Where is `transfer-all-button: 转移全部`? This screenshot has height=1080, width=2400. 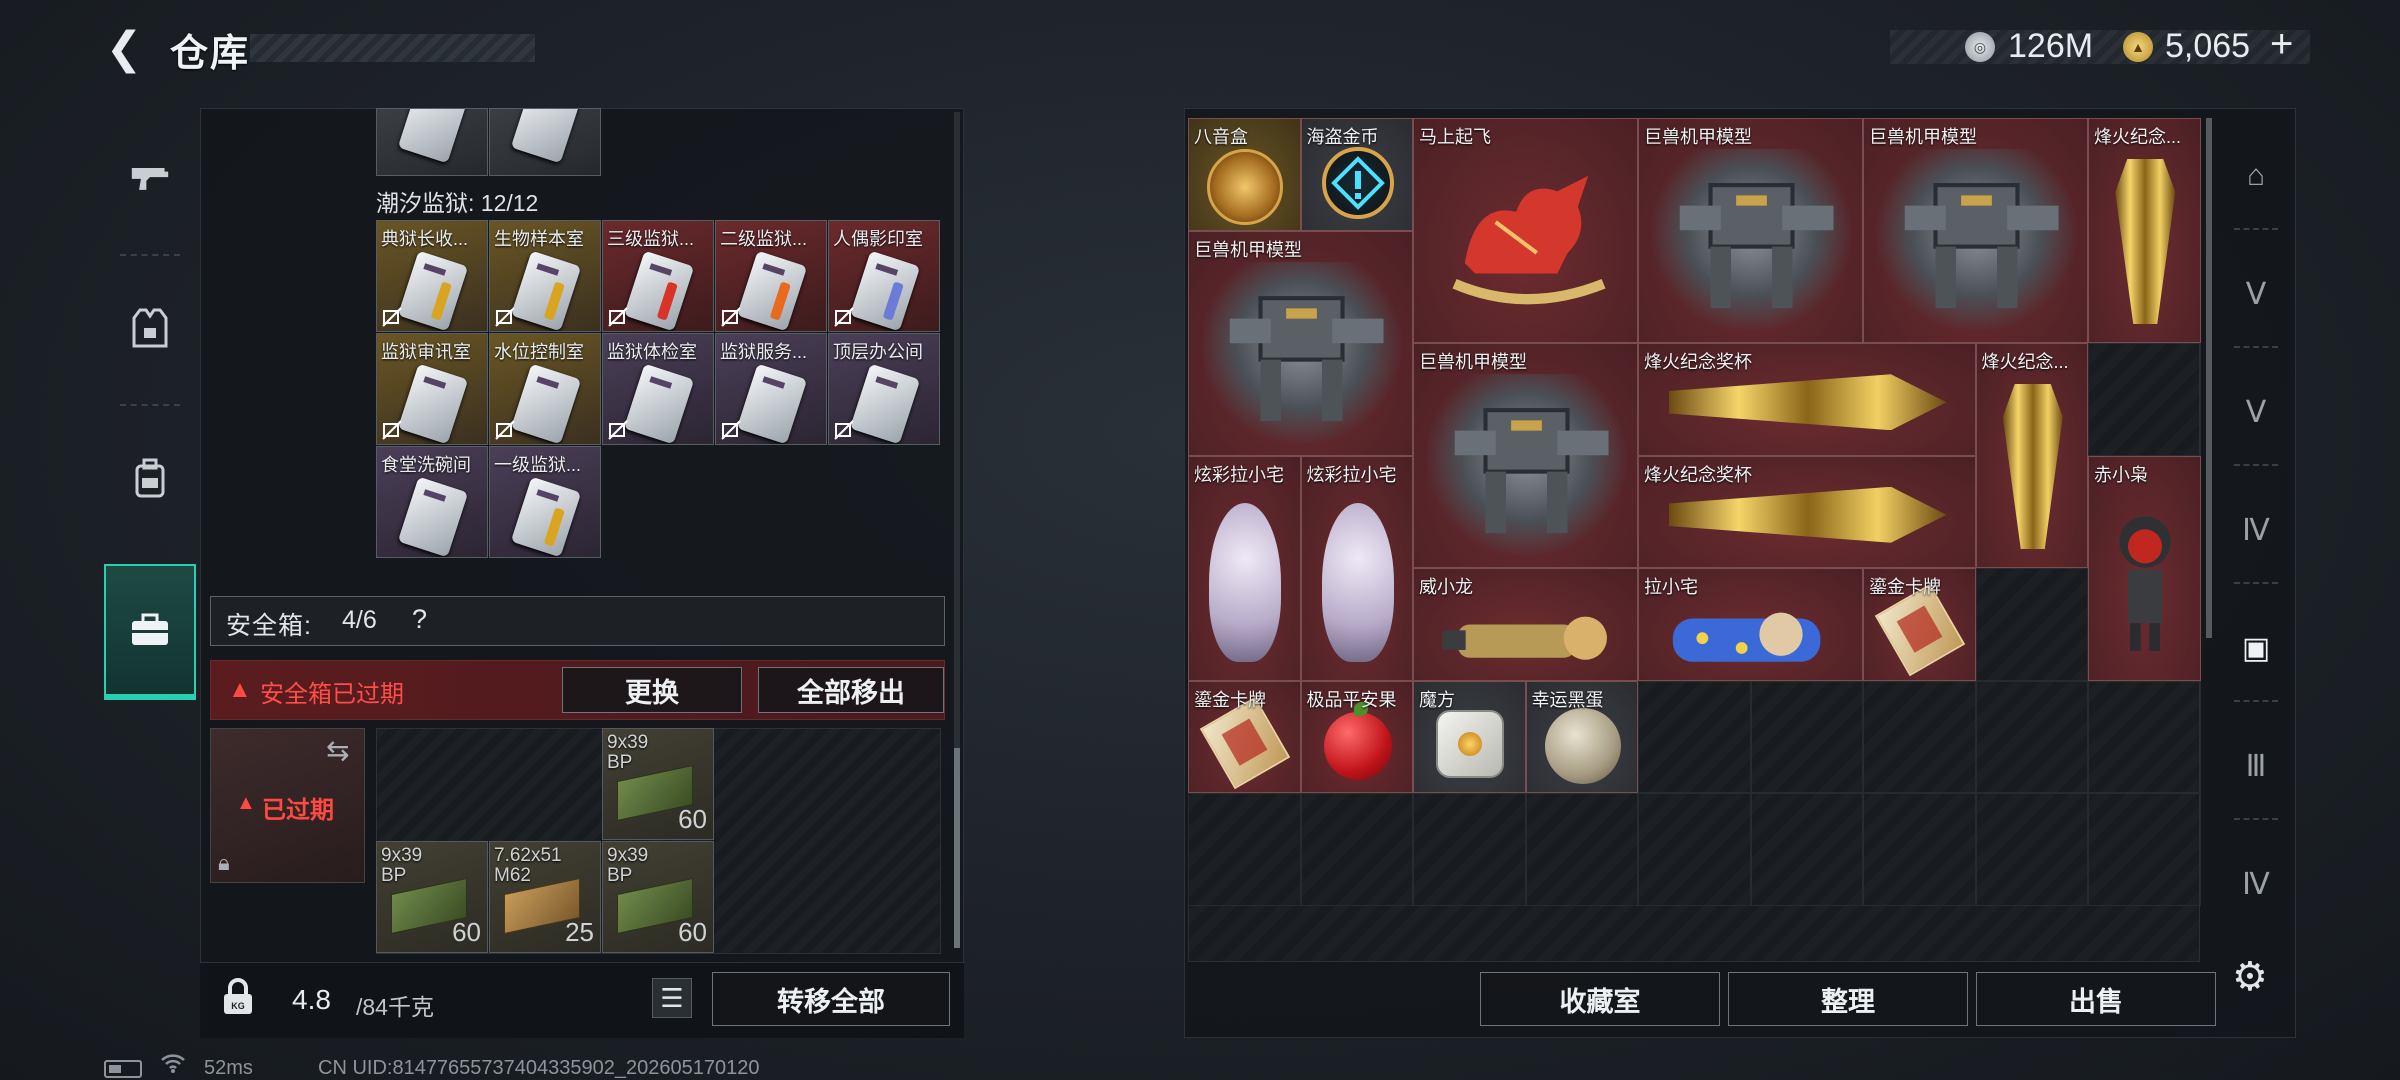 transfer-all-button: 转移全部 is located at coordinates (831, 999).